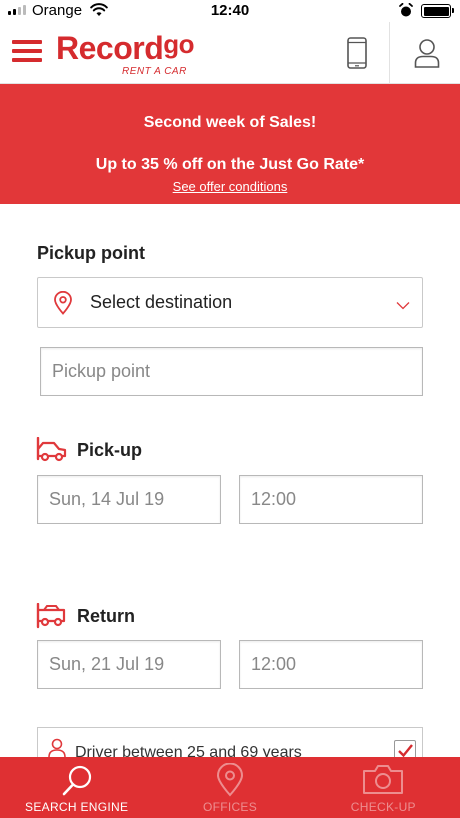 The width and height of the screenshot is (460, 818). I want to click on pickup-time-field: 12:00, so click(331, 499).